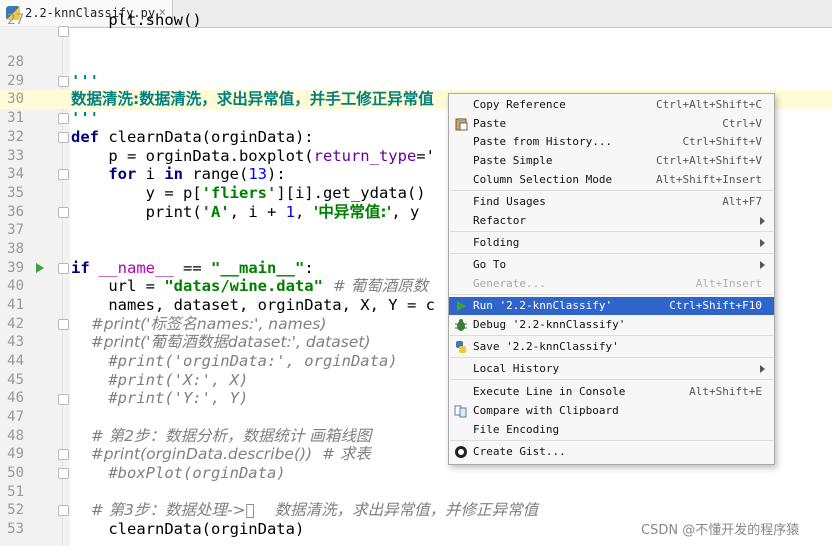 Image resolution: width=832 pixels, height=546 pixels. Describe the element at coordinates (15, 398) in the screenshot. I see `line-number: 46` at that location.